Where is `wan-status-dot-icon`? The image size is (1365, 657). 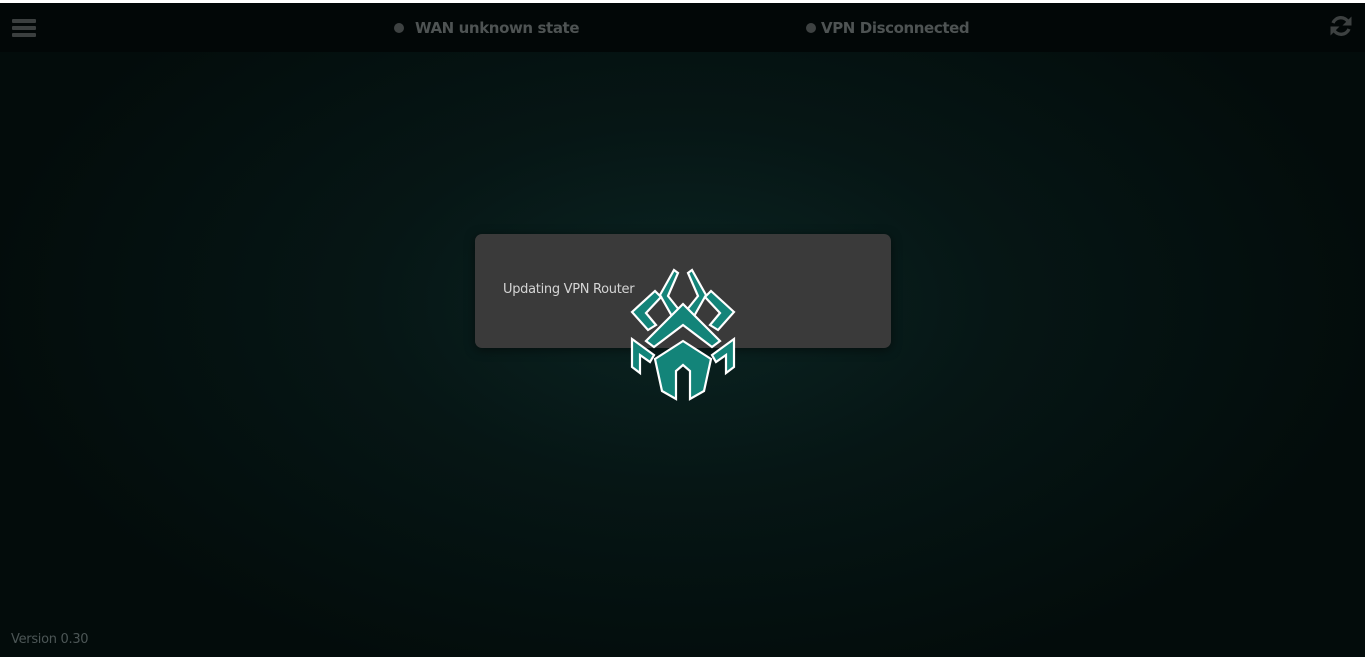 wan-status-dot-icon is located at coordinates (399, 28).